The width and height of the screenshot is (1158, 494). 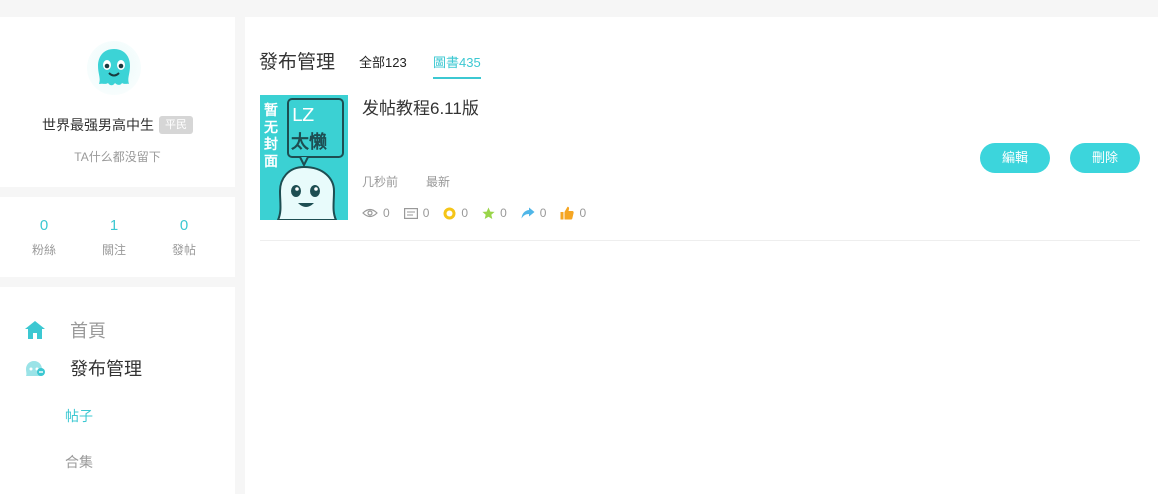 What do you see at coordinates (44, 237) in the screenshot?
I see `stat-fans: 0 粉絲` at bounding box center [44, 237].